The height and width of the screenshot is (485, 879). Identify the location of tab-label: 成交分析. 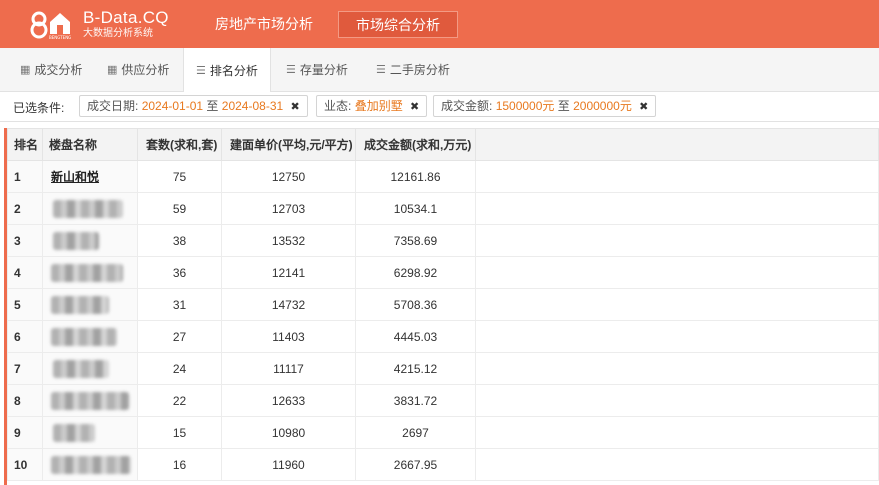
(58, 70).